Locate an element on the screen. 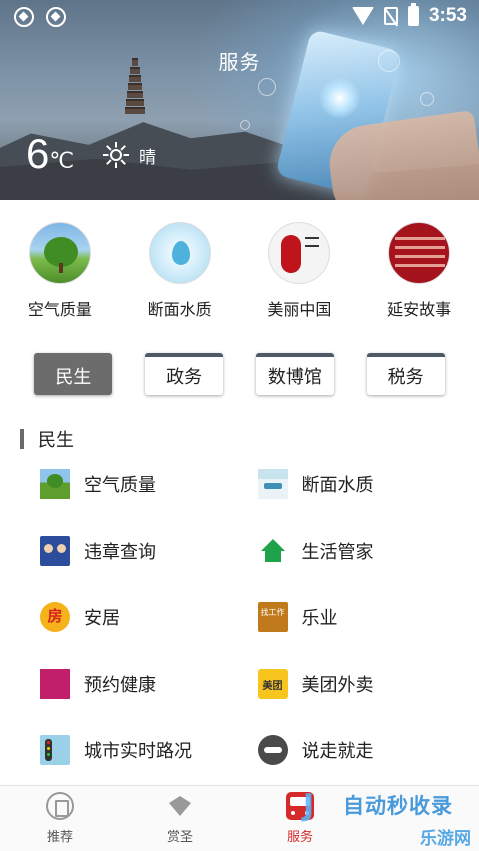 Image resolution: width=479 pixels, height=851 pixels. weather-text: 晴 is located at coordinates (147, 157).